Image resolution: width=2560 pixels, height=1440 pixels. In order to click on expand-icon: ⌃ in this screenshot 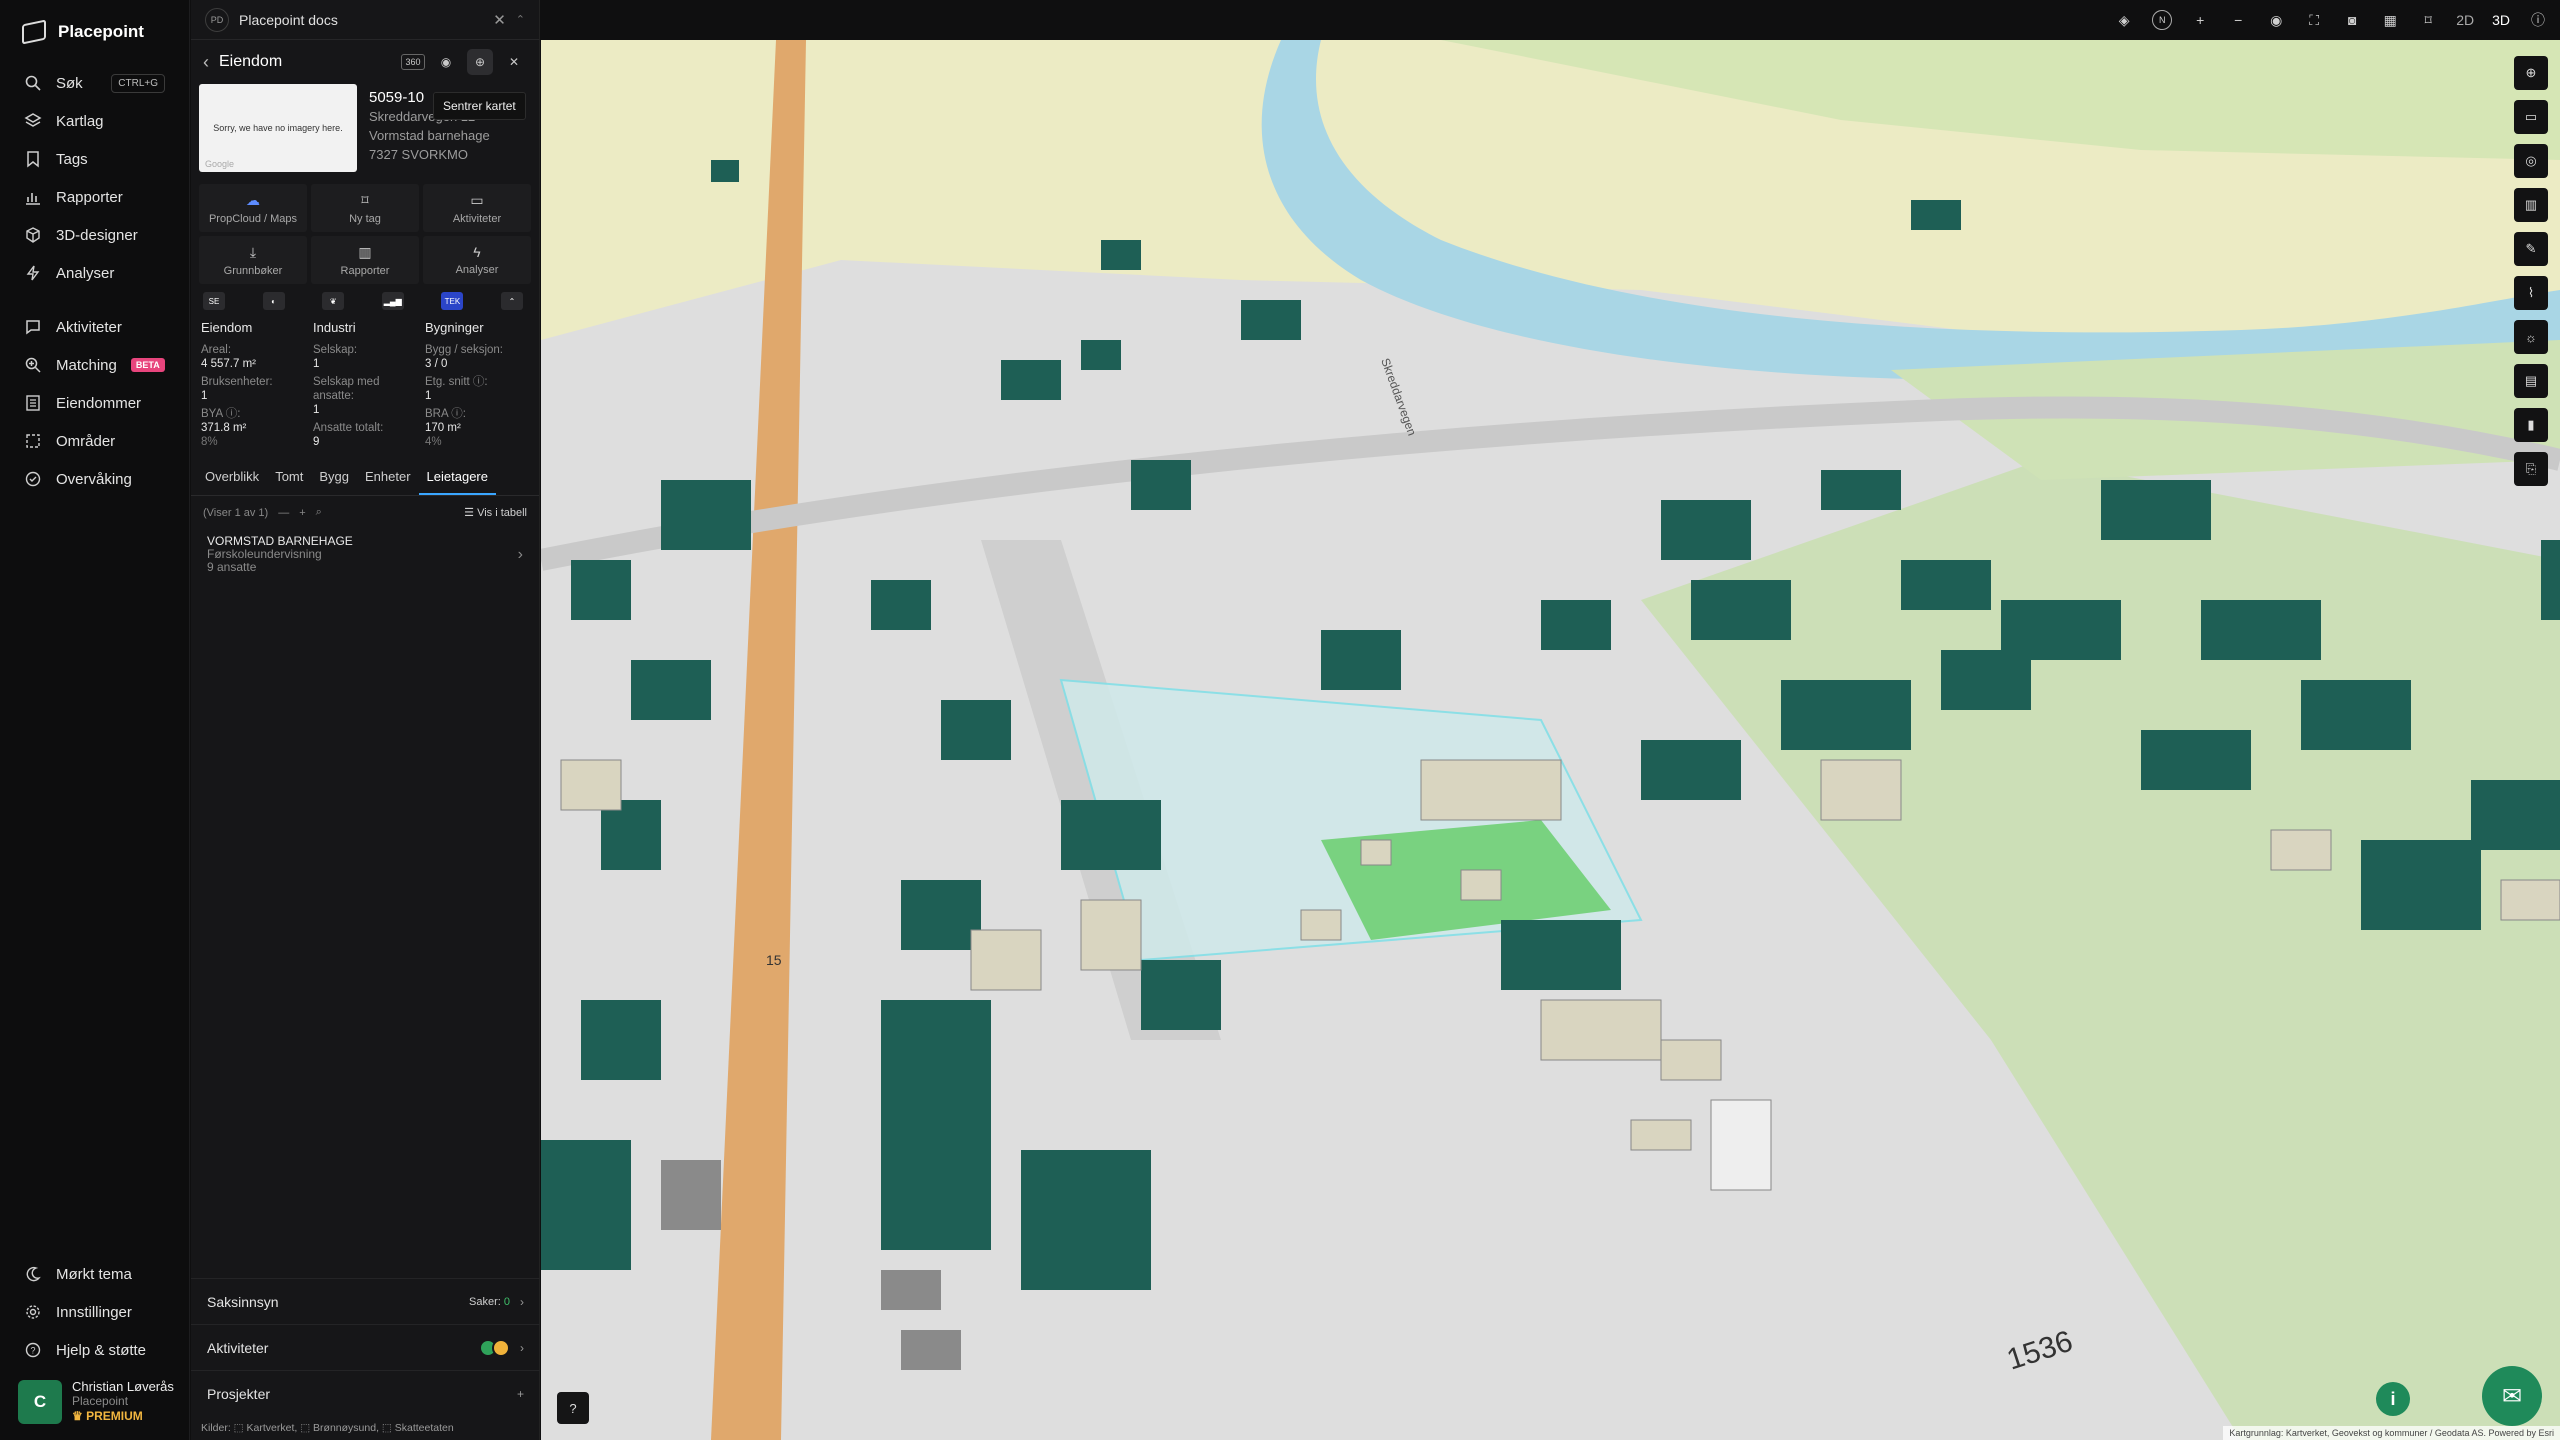, I will do `click(520, 19)`.